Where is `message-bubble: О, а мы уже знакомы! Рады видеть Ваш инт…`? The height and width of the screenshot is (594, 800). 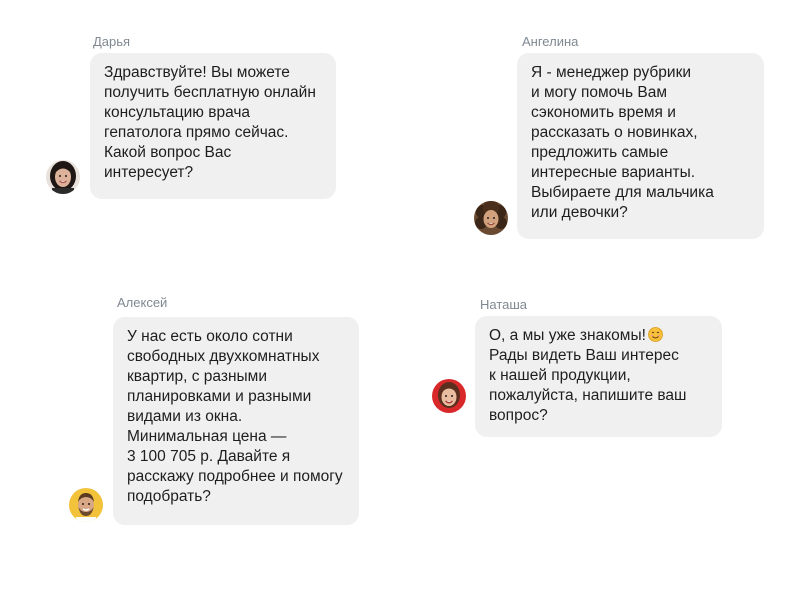 message-bubble: О, а мы уже знакомы! Рады видеть Ваш инт… is located at coordinates (598, 376).